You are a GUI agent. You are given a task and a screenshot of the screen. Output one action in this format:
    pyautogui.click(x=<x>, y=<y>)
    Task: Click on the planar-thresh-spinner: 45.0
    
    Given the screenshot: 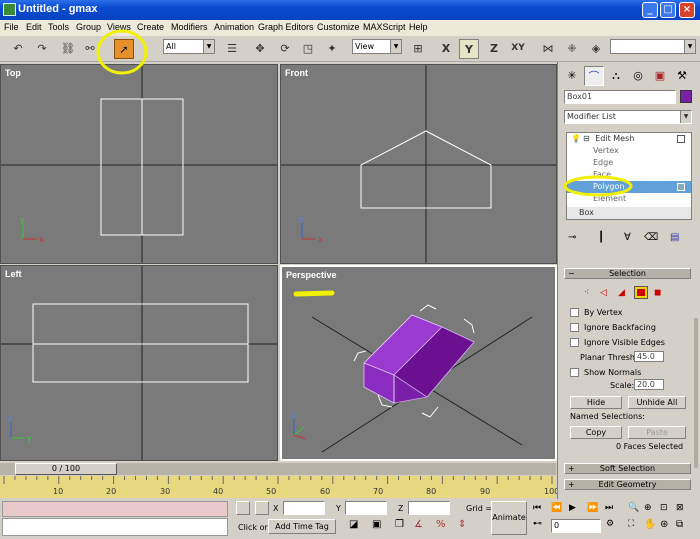 What is the action you would take?
    pyautogui.click(x=649, y=356)
    